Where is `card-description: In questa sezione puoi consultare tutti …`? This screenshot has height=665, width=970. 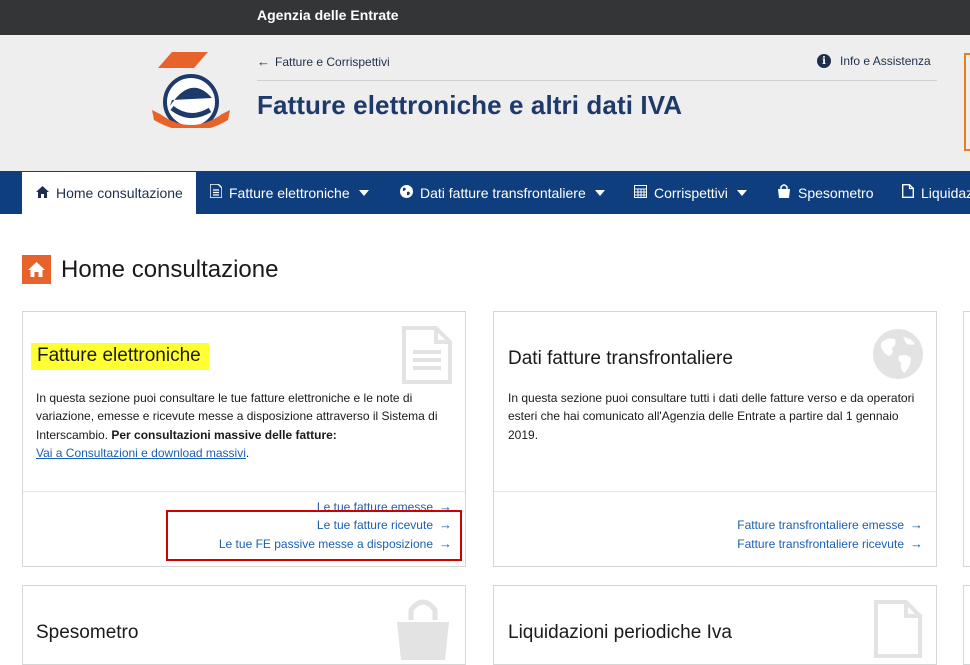
card-description: In questa sezione puoi consultare tutti … is located at coordinates (711, 416).